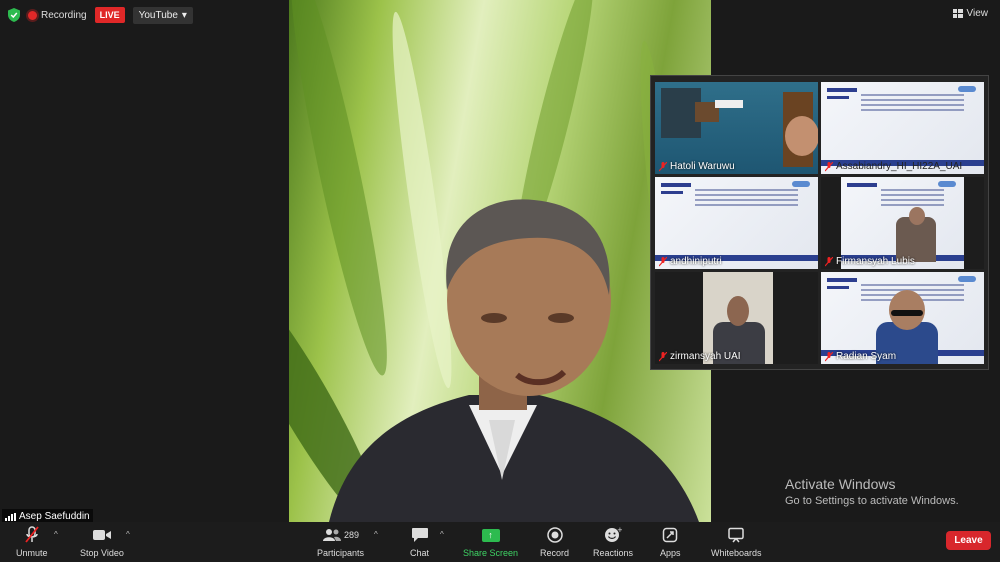  I want to click on view-label: View, so click(977, 13).